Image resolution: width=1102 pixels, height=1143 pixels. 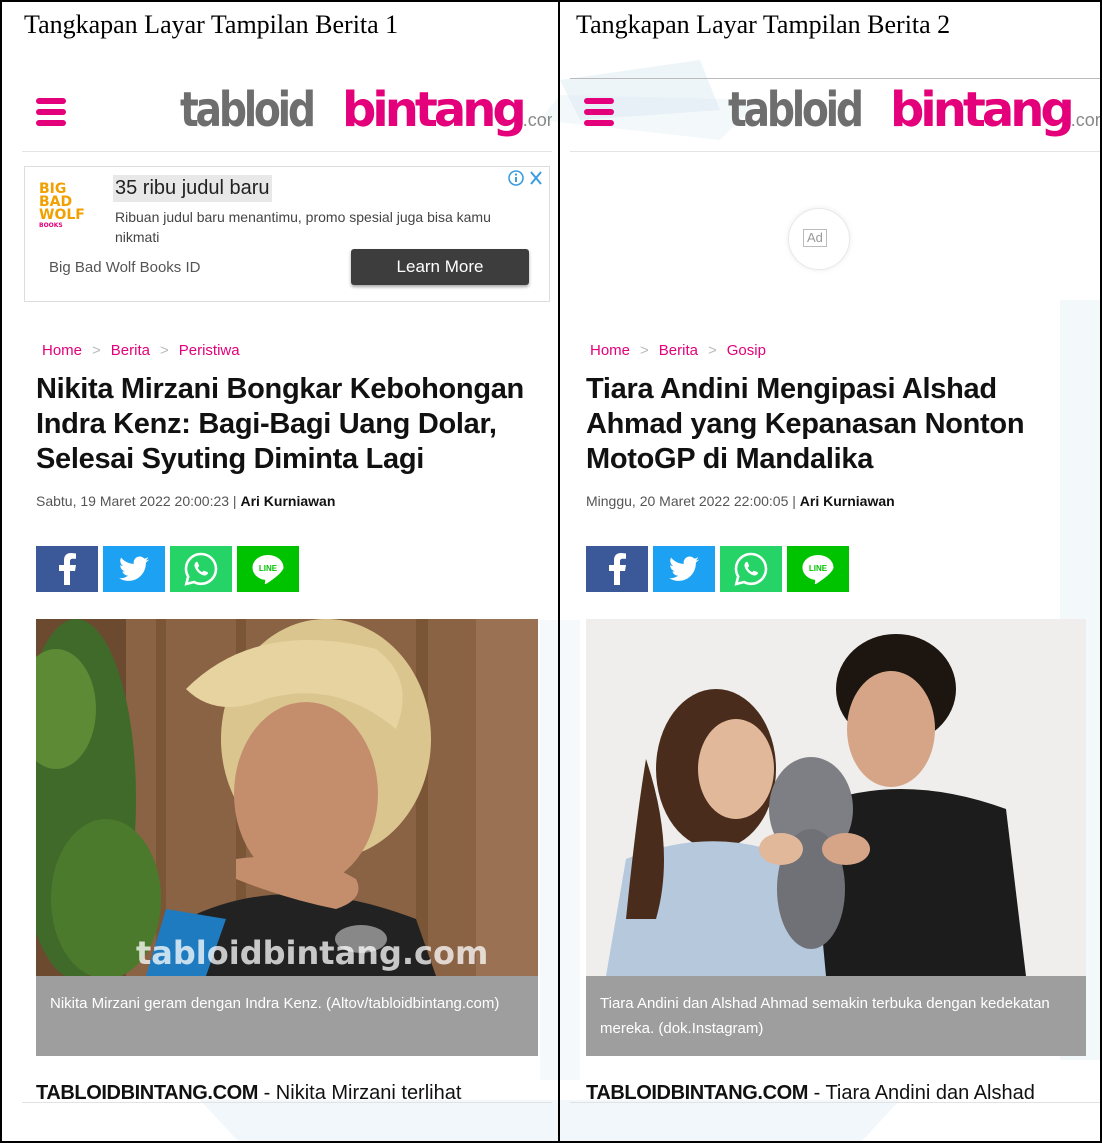 I want to click on ad-title: 35 ribu judul baru, so click(x=192, y=188).